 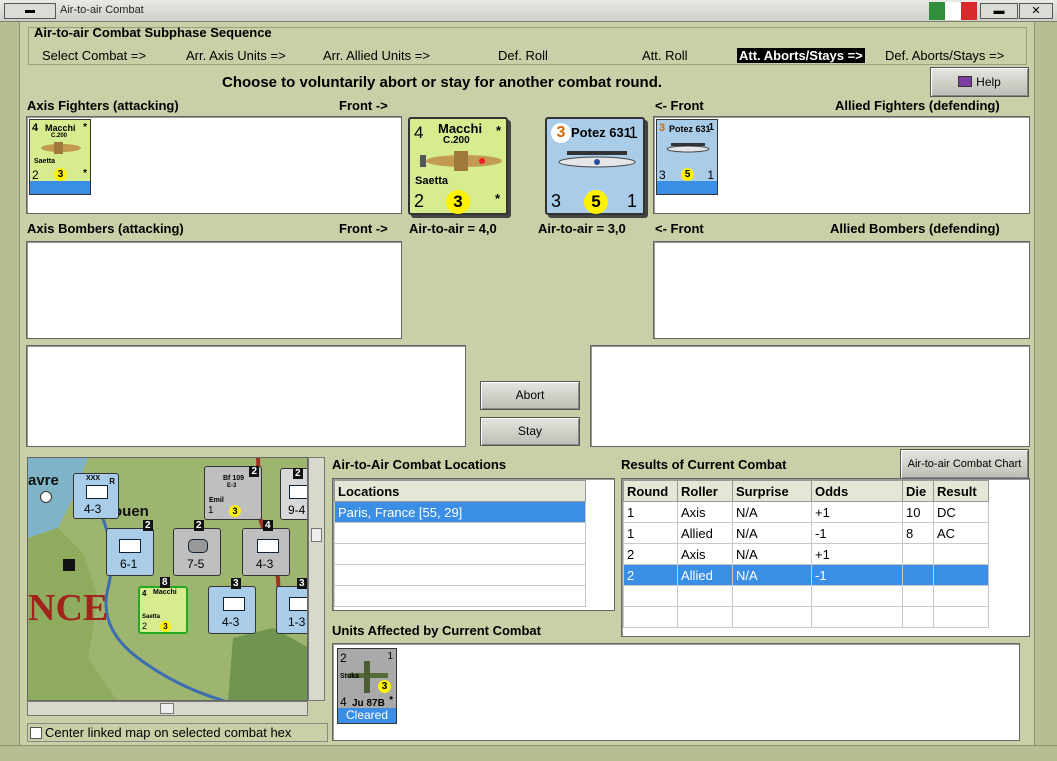 What do you see at coordinates (153, 32) in the screenshot?
I see `sequence-title: Air-to-air Combat Subphase Sequence` at bounding box center [153, 32].